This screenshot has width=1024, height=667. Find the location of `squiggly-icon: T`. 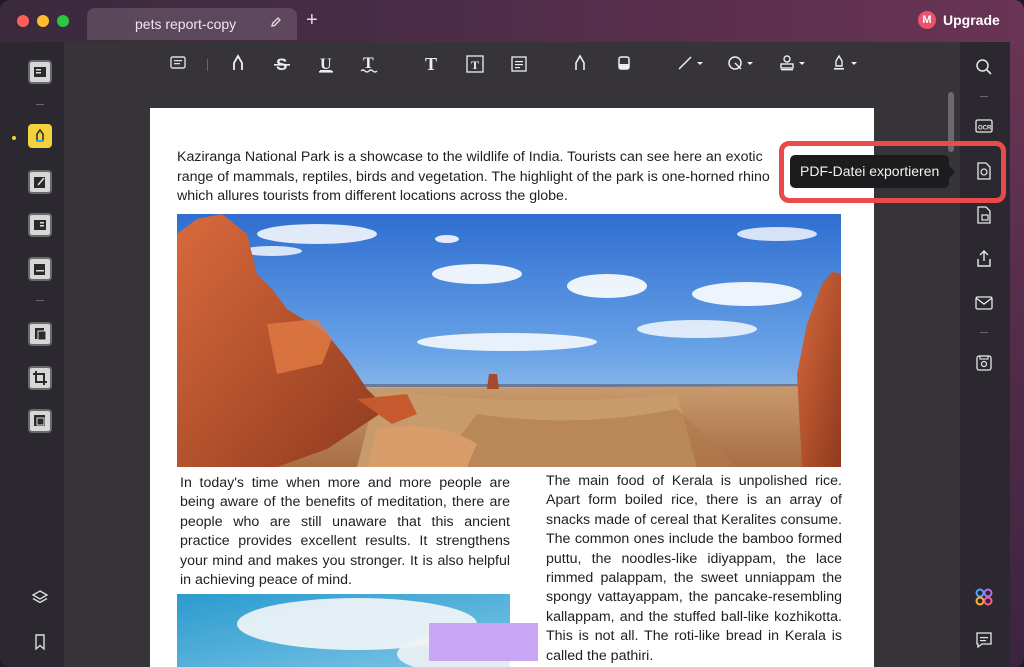

squiggly-icon: T is located at coordinates (369, 65).